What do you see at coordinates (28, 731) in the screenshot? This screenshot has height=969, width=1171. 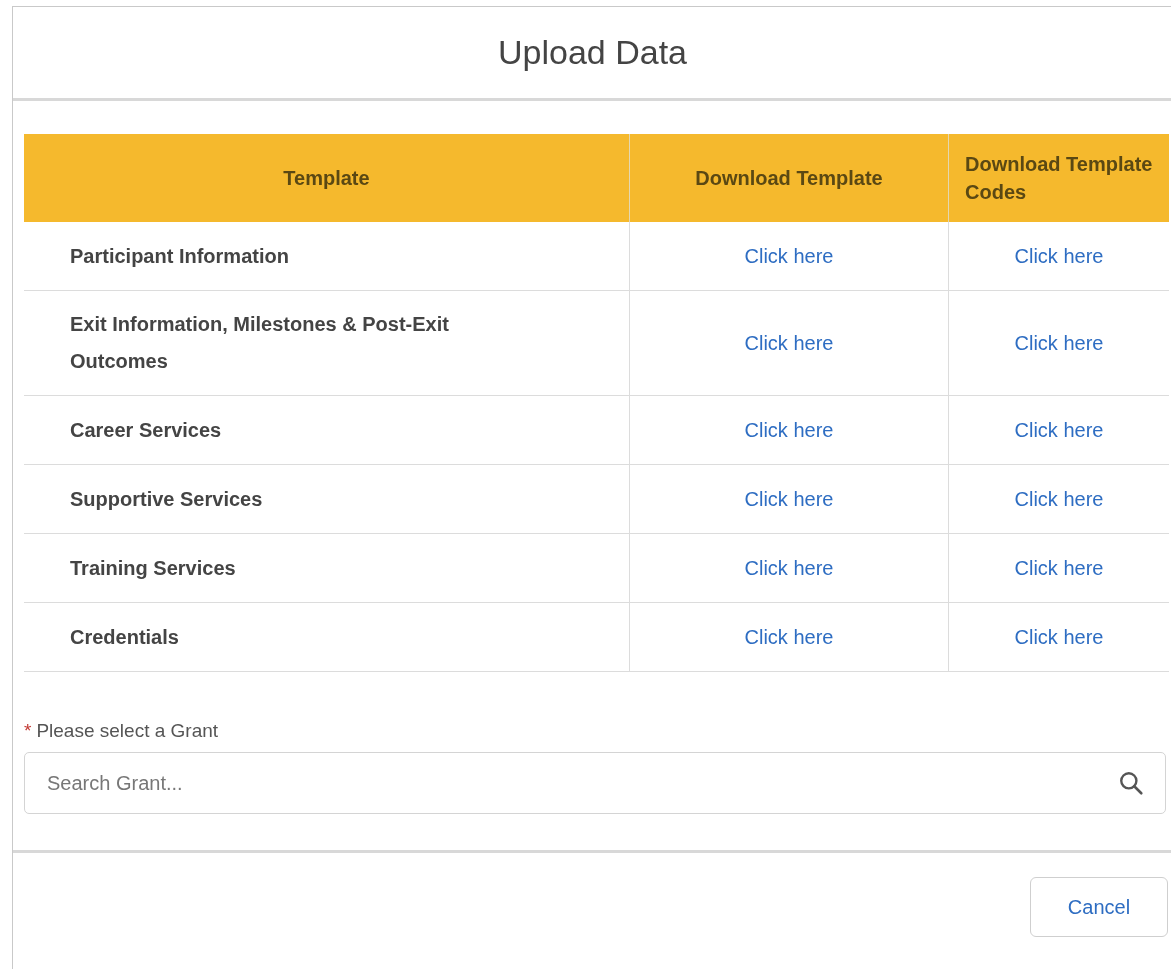 I see `required-mark: *` at bounding box center [28, 731].